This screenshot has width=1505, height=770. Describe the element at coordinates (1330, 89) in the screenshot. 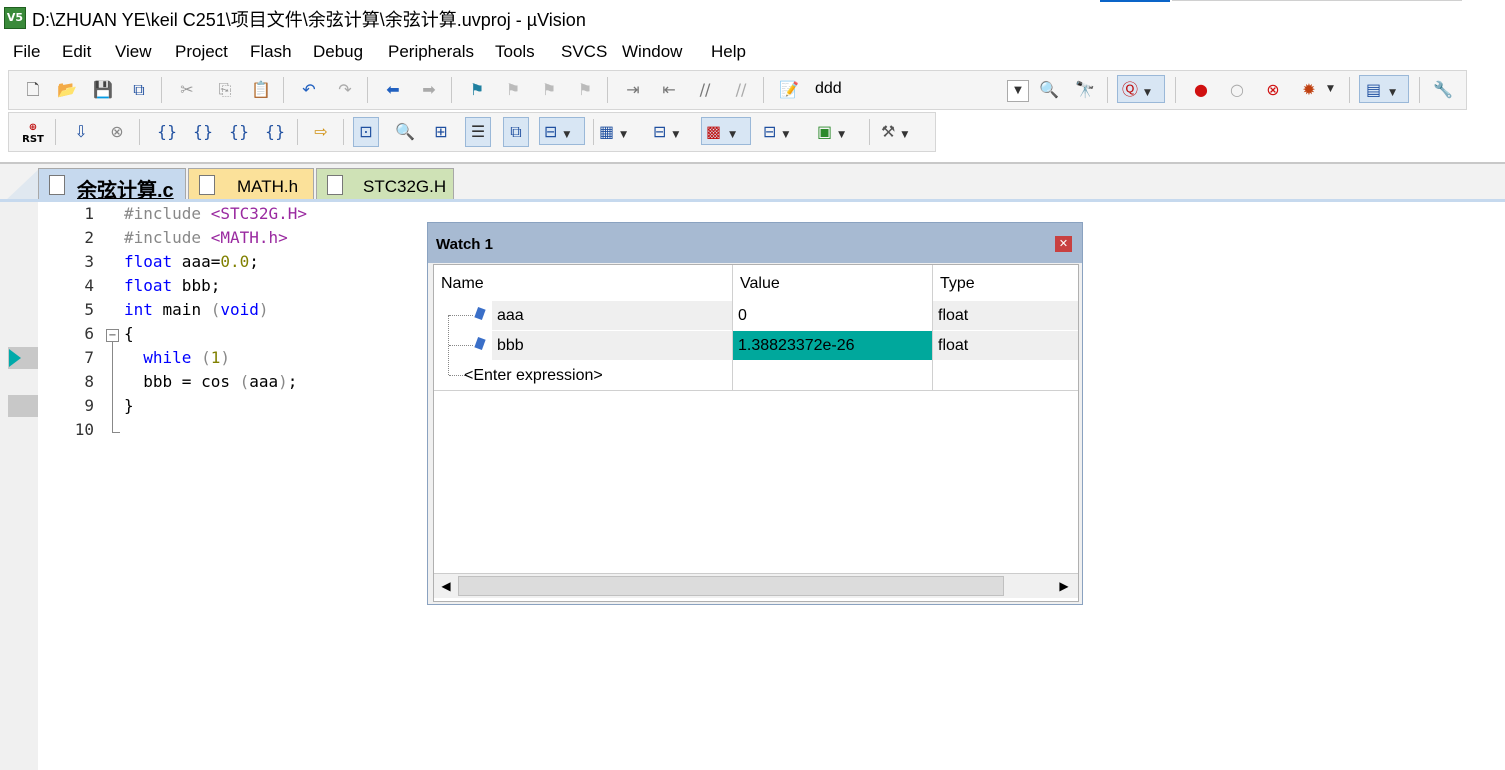

I see `chevron-down-icon: ▼` at that location.